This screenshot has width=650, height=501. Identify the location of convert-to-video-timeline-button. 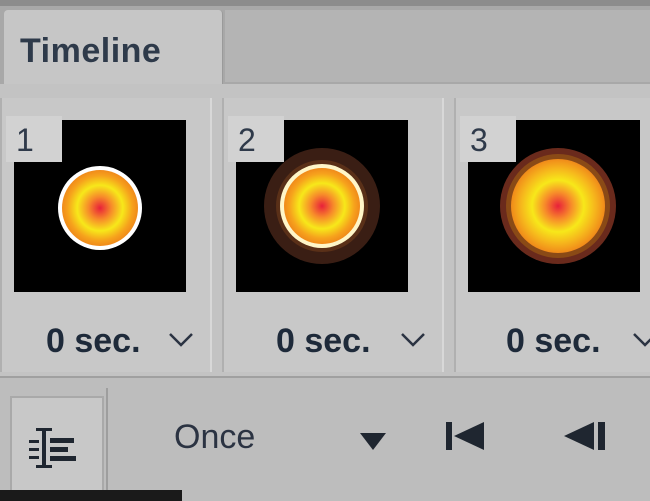
(57, 448).